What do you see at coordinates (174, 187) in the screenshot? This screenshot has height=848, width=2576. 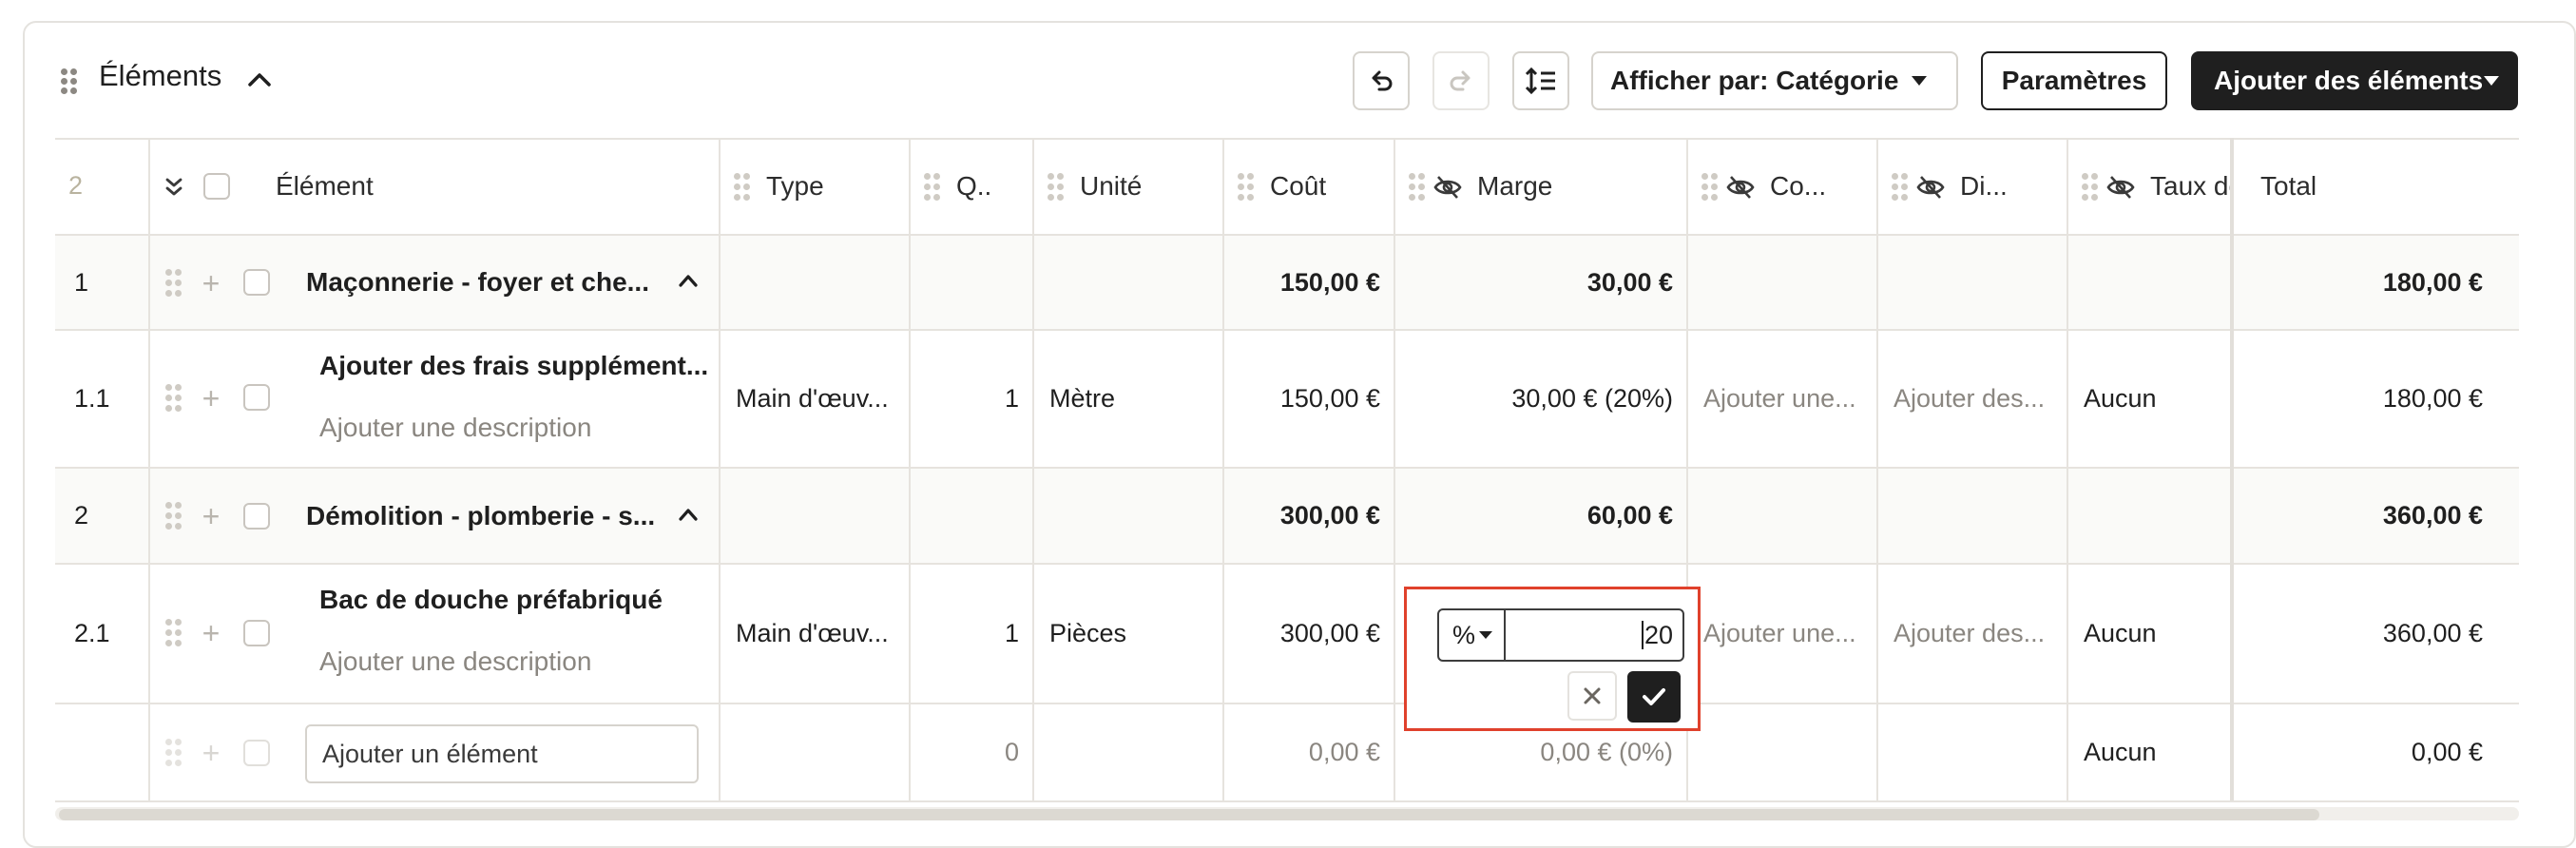 I see `expand-all-chevrons-down-icon` at bounding box center [174, 187].